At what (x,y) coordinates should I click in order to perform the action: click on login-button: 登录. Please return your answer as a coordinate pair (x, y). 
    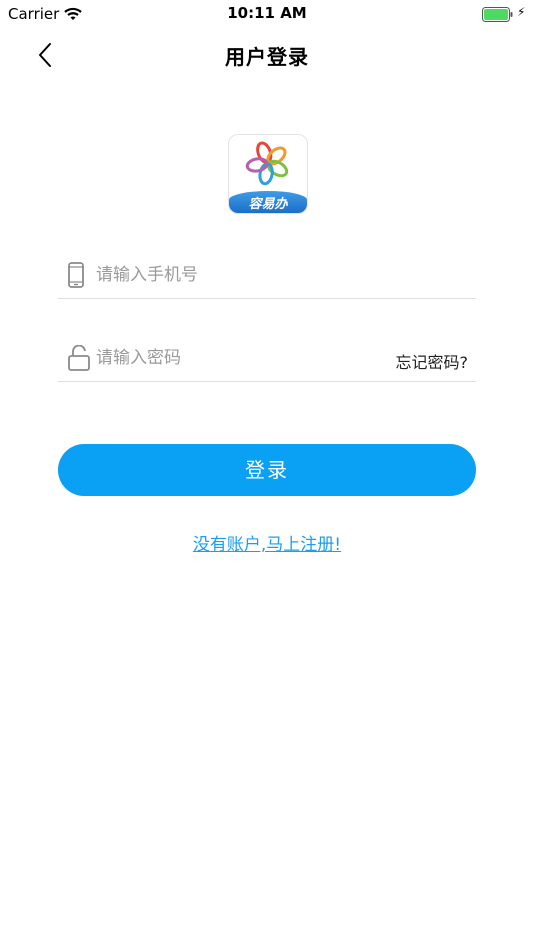
    Looking at the image, I should click on (267, 470).